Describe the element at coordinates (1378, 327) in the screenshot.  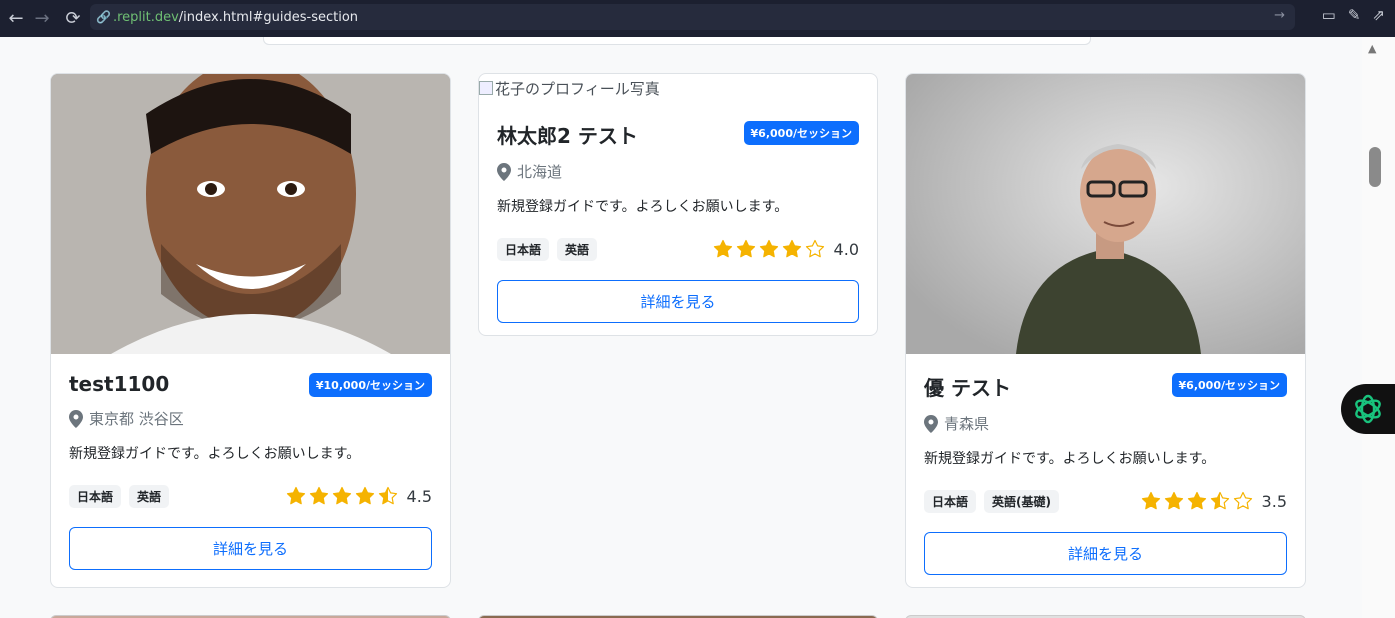
I see `scrollbar` at that location.